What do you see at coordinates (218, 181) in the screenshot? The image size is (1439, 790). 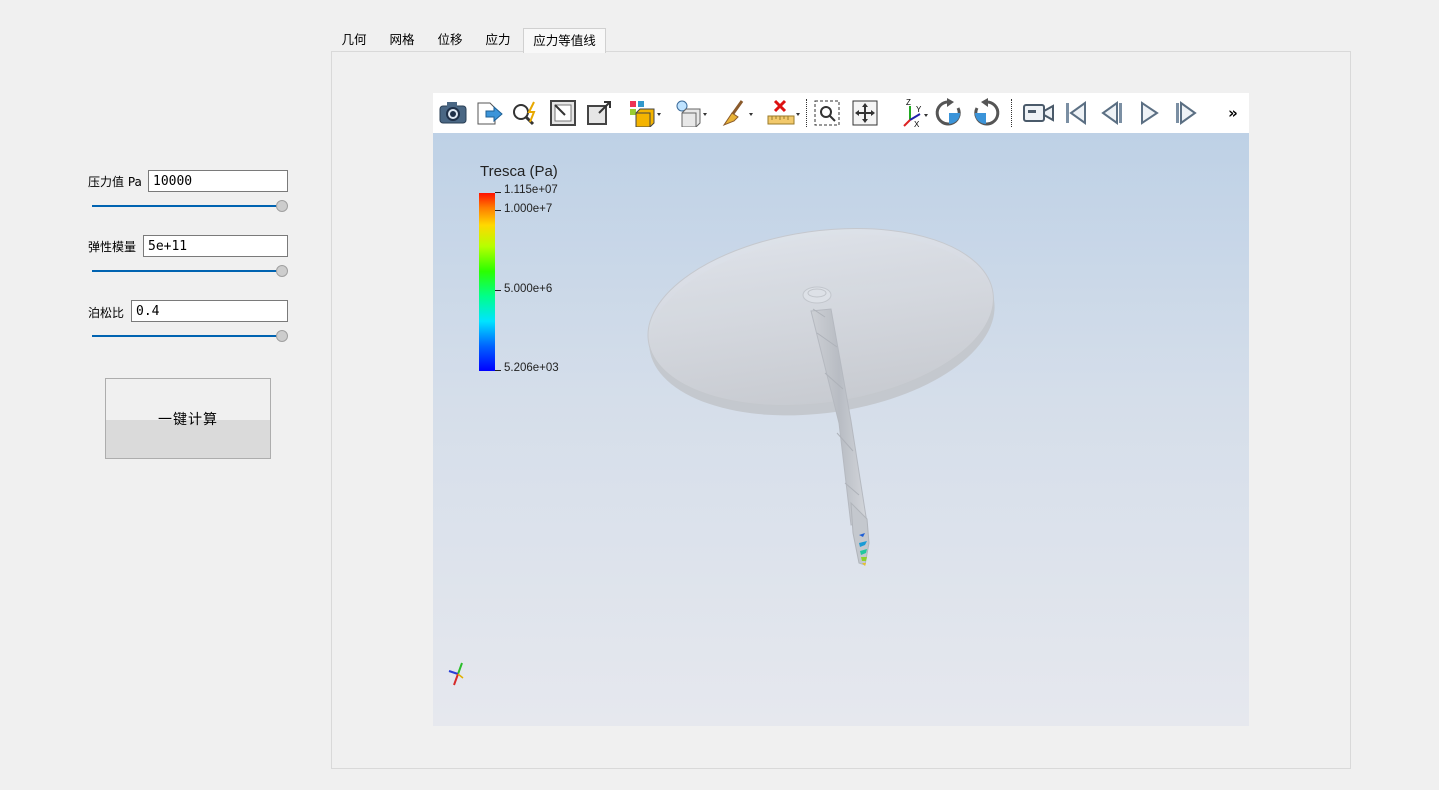 I see `pressure-input` at bounding box center [218, 181].